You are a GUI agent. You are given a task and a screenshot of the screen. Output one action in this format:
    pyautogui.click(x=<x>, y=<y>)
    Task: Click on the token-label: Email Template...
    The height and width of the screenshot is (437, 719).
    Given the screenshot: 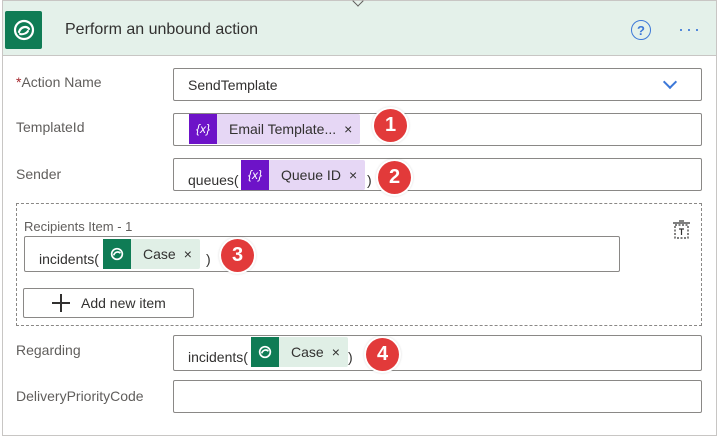 What is the action you would take?
    pyautogui.click(x=283, y=129)
    